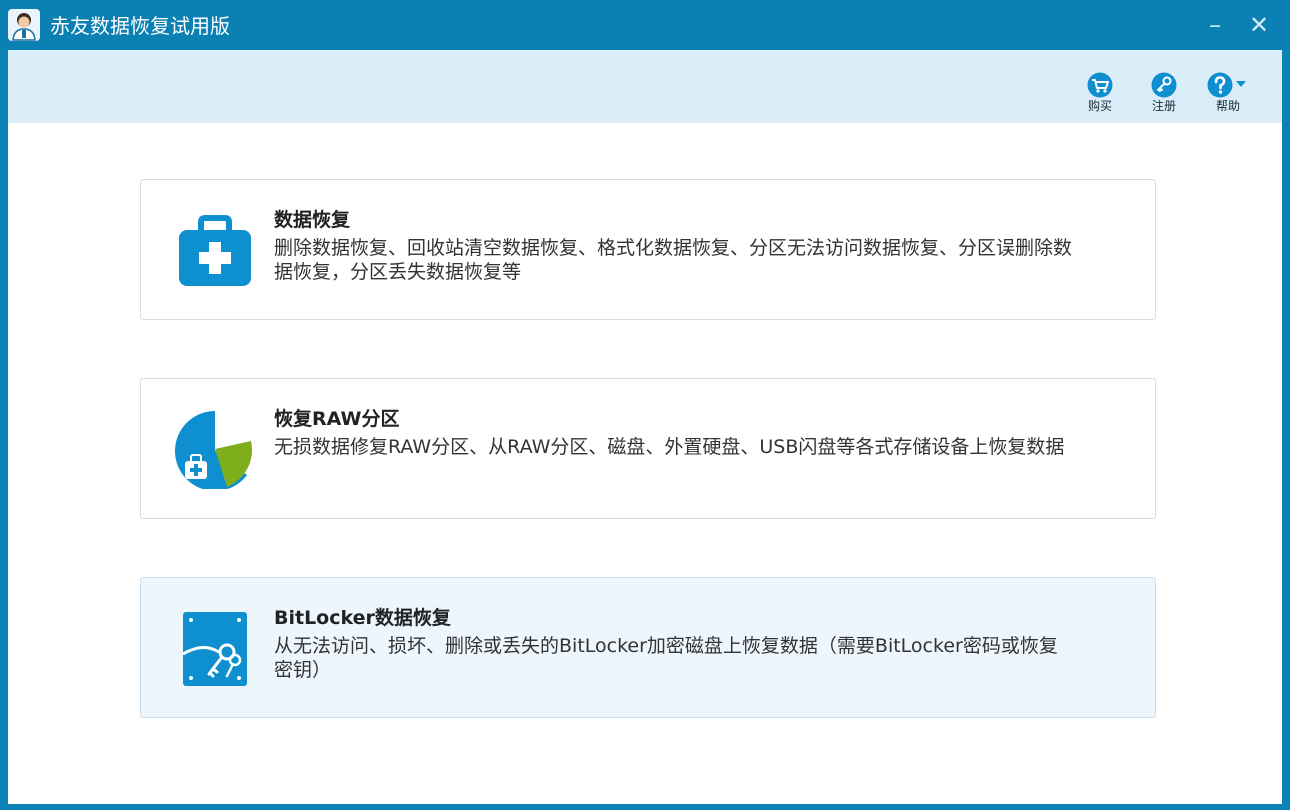 Image resolution: width=1290 pixels, height=810 pixels. Describe the element at coordinates (1241, 84) in the screenshot. I see `chevron-down-icon` at that location.